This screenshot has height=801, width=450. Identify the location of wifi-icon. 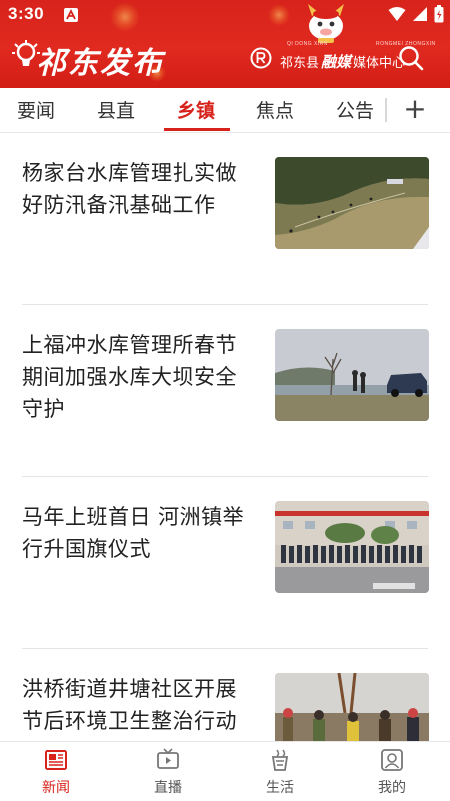
(397, 14).